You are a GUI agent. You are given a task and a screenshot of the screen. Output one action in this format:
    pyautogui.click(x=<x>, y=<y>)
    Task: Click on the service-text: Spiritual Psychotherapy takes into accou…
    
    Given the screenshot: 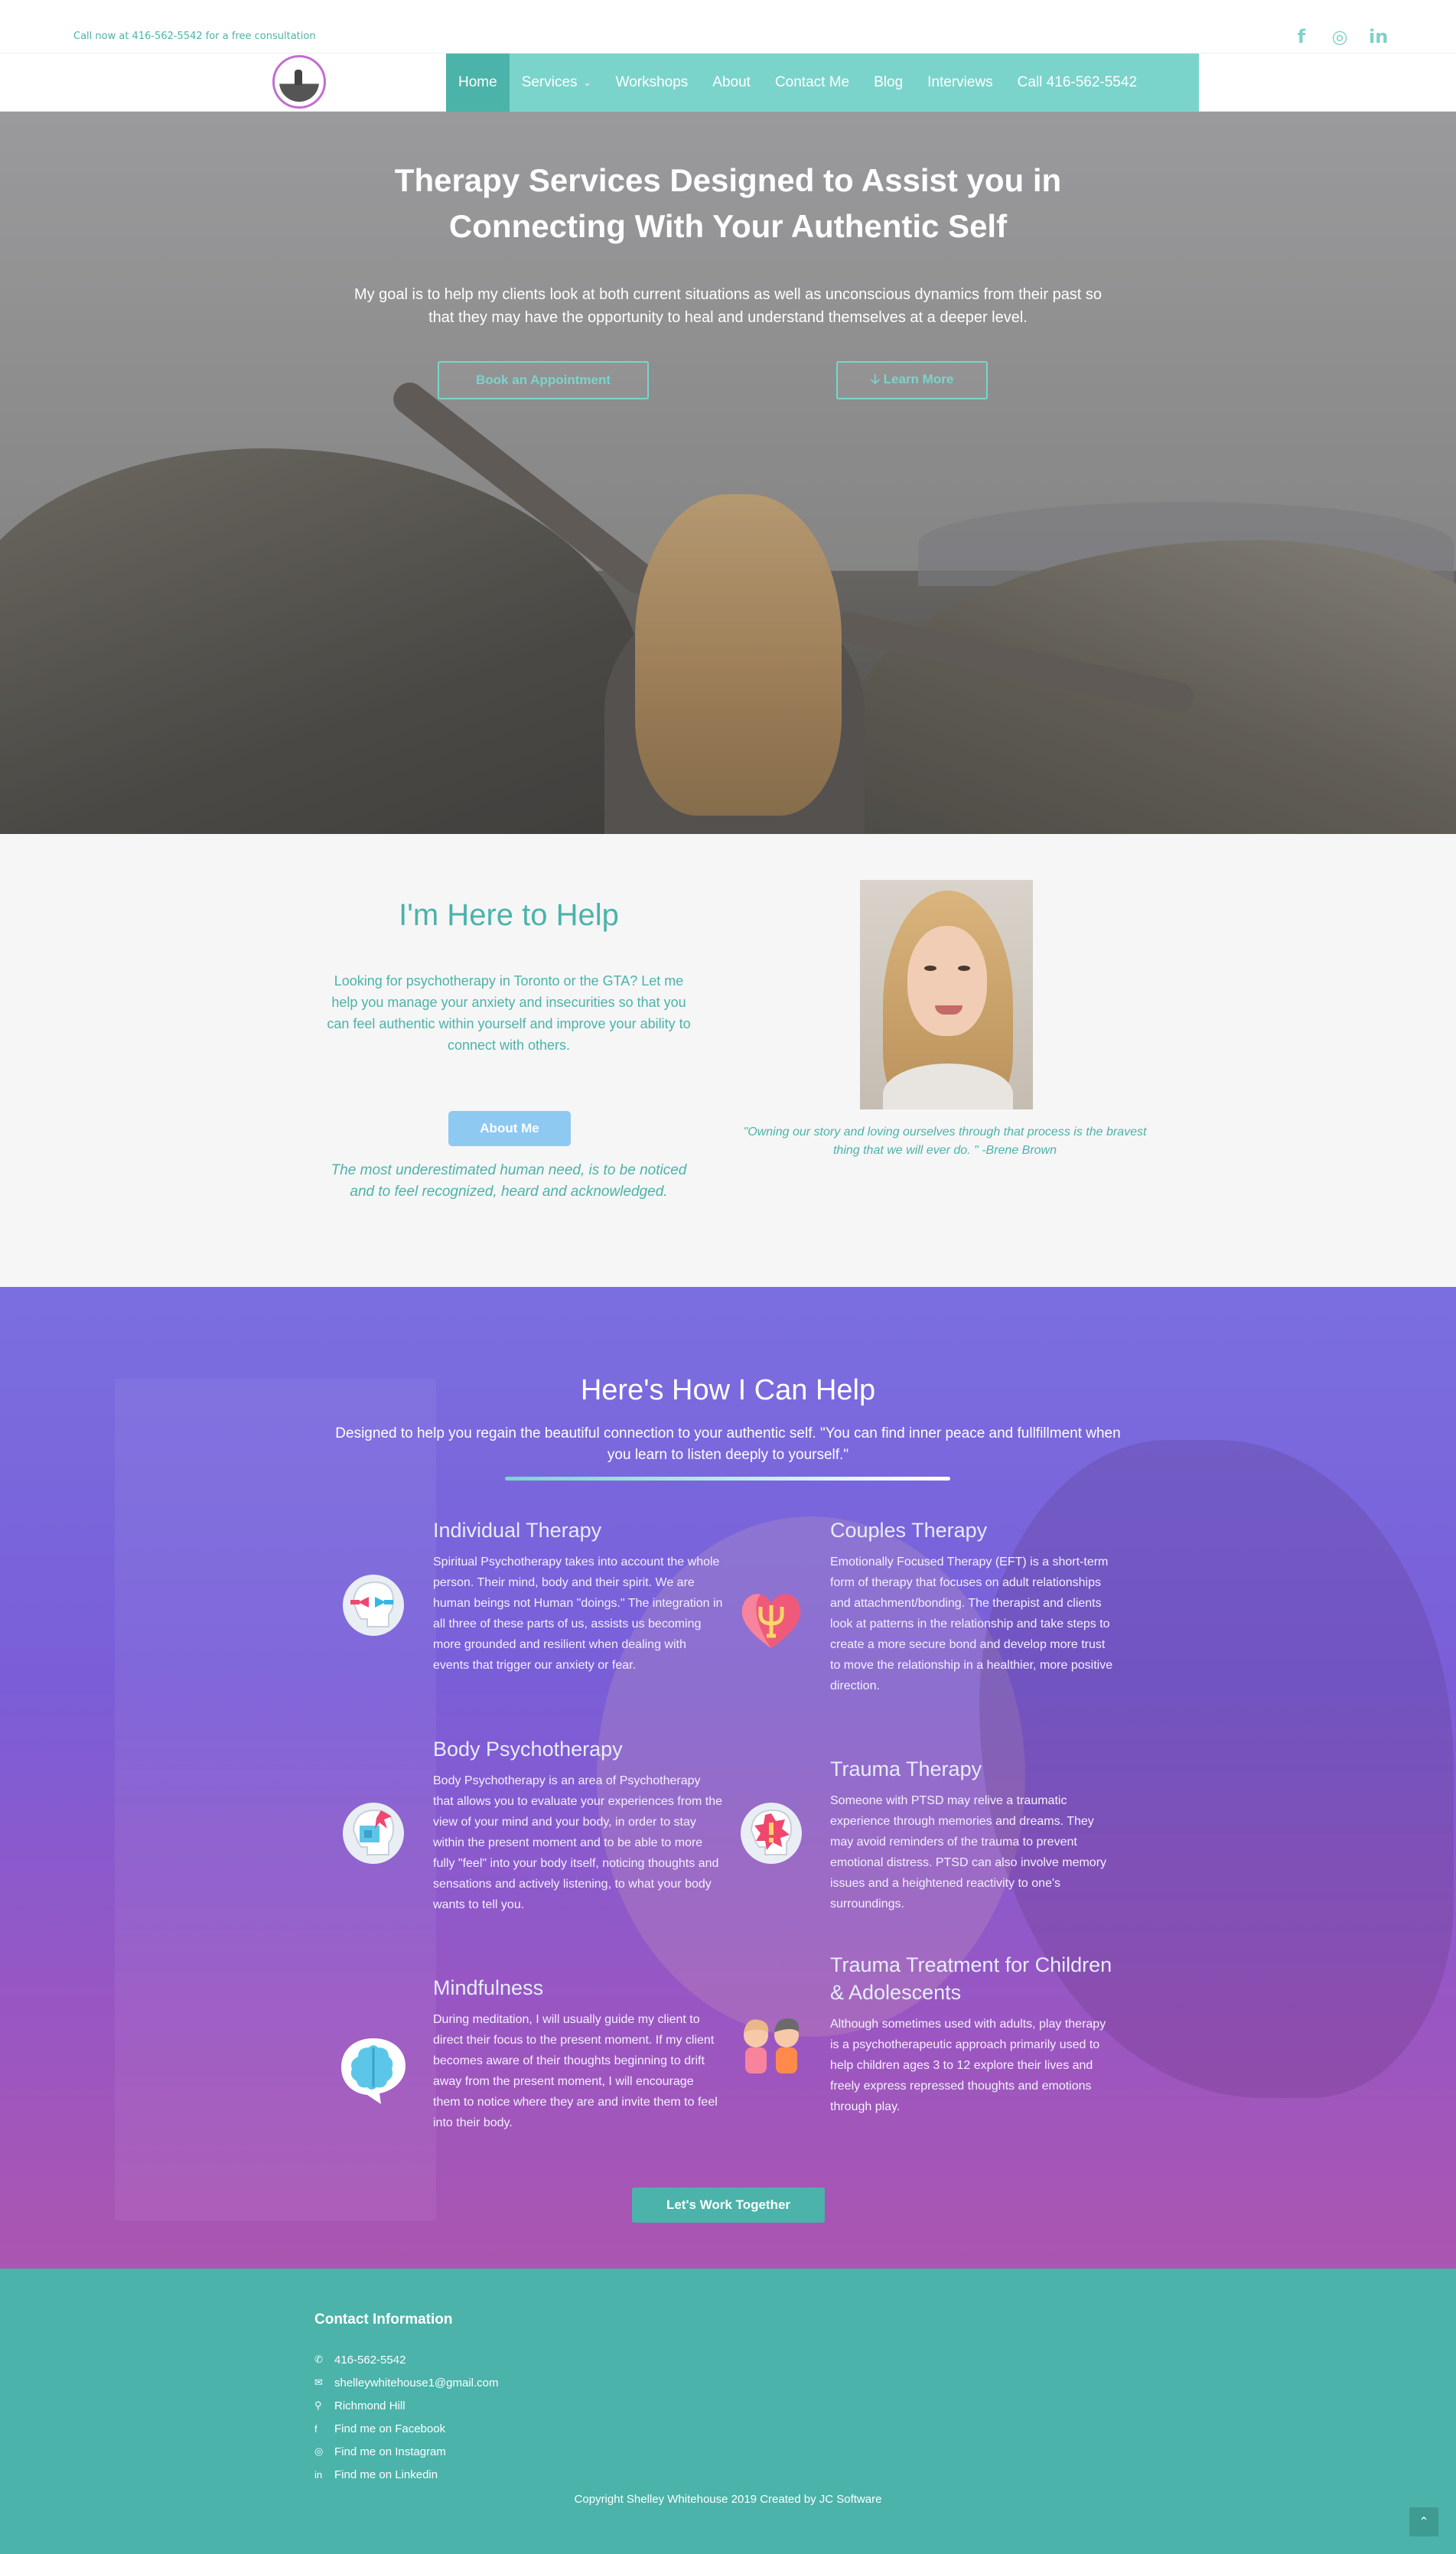 What is the action you would take?
    pyautogui.click(x=578, y=1614)
    